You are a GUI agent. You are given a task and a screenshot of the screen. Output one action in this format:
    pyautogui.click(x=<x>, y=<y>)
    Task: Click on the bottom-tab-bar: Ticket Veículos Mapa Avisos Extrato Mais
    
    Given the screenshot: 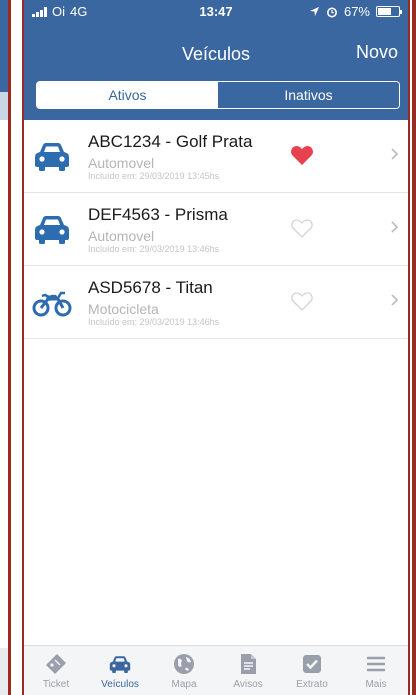 What is the action you would take?
    pyautogui.click(x=216, y=670)
    